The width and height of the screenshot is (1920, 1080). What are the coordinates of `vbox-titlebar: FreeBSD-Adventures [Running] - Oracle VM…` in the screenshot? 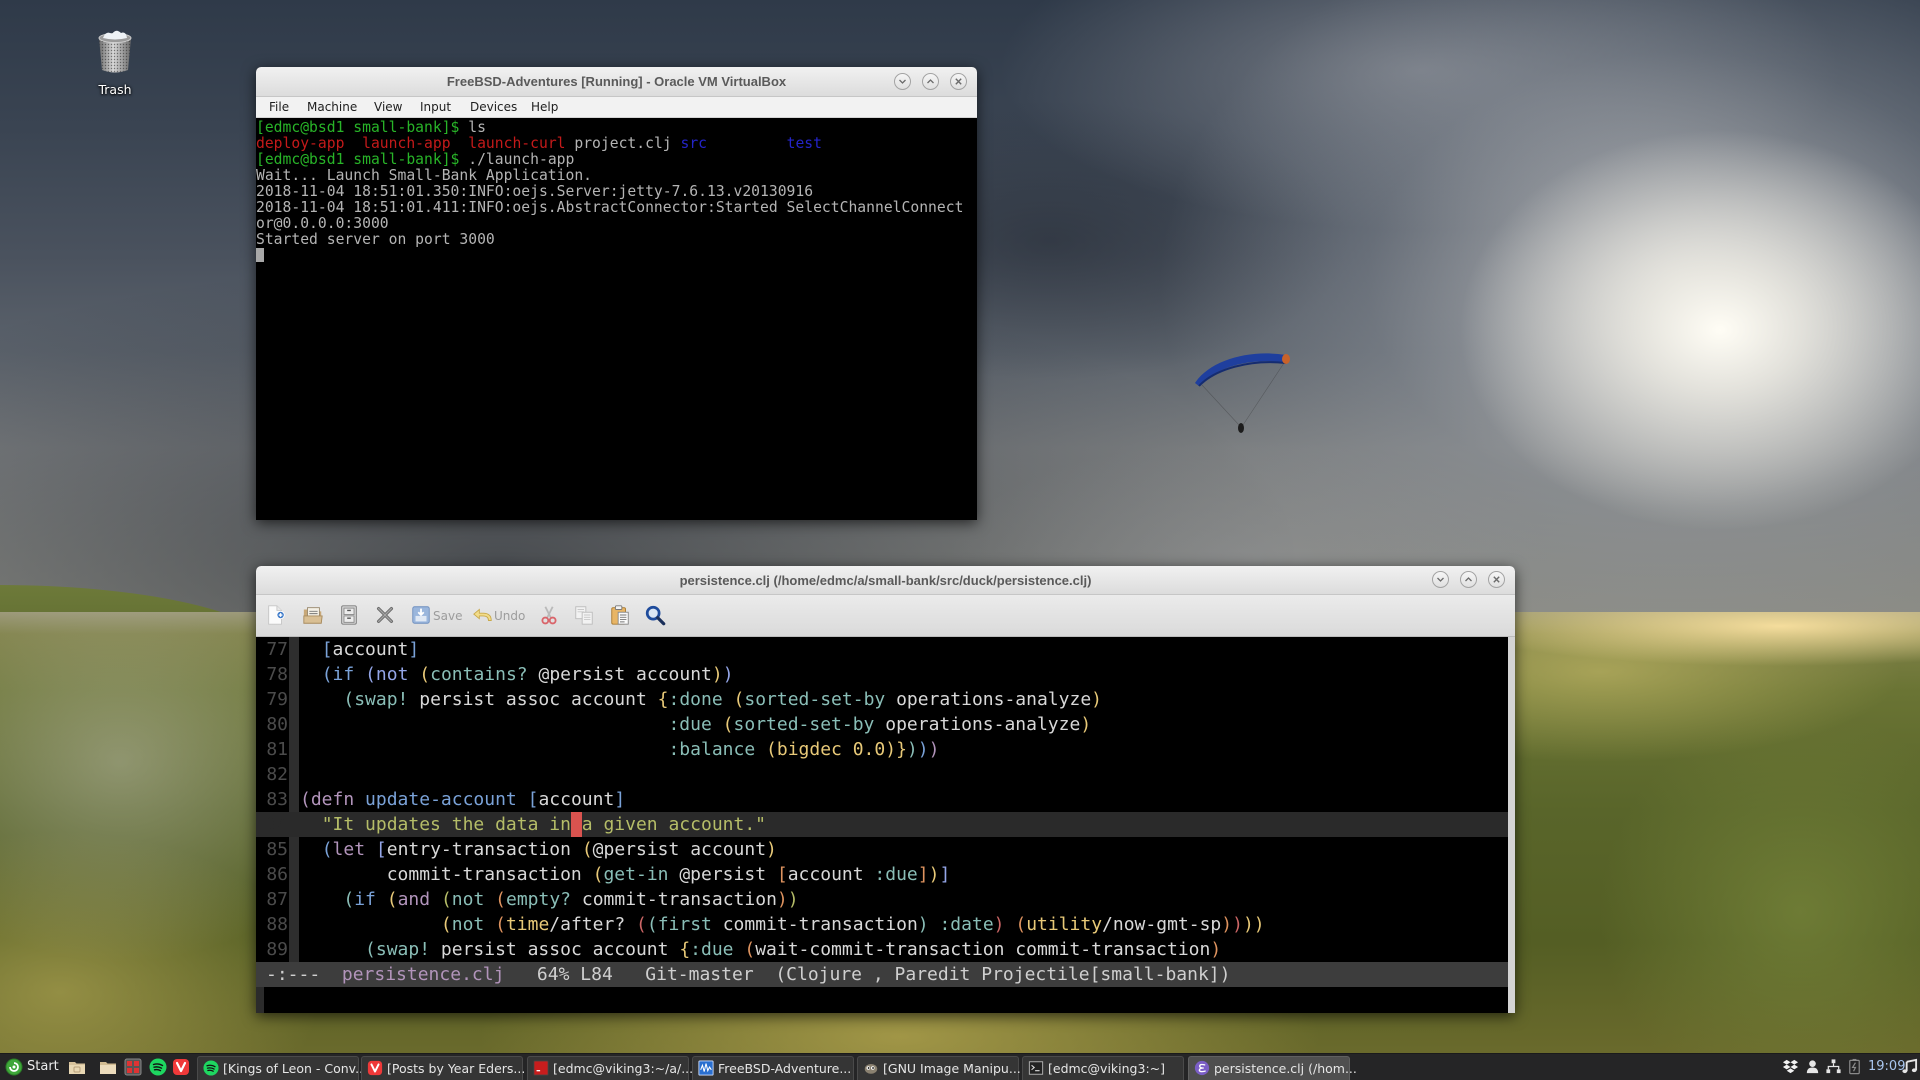 It's located at (616, 82).